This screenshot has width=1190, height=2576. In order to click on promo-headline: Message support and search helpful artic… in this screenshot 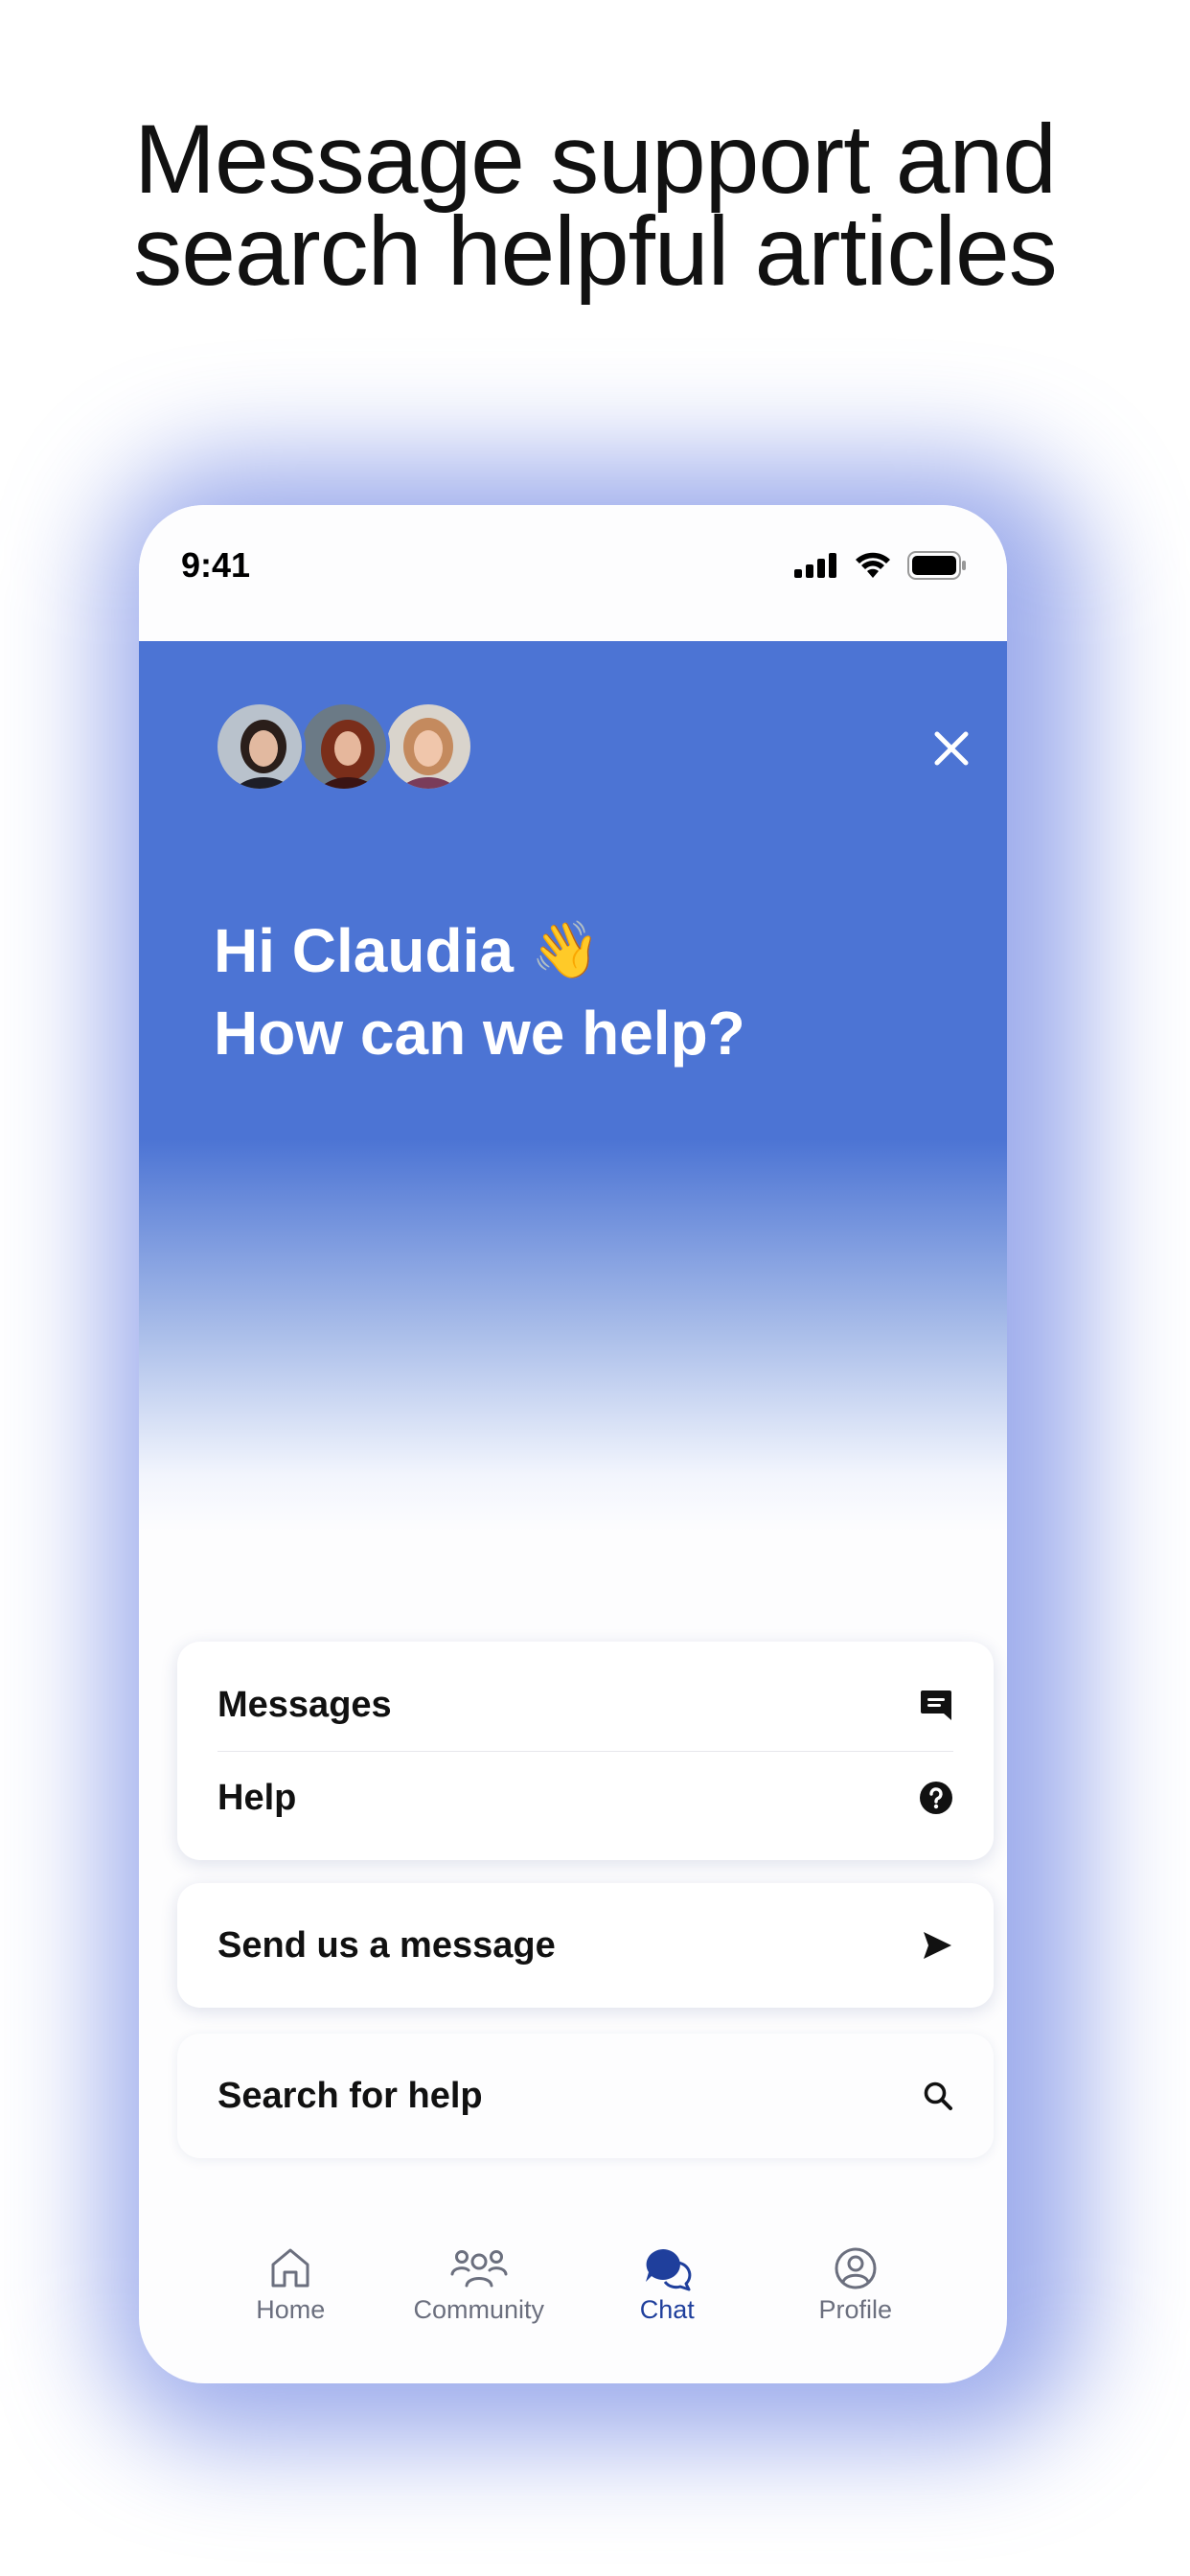, I will do `click(595, 205)`.